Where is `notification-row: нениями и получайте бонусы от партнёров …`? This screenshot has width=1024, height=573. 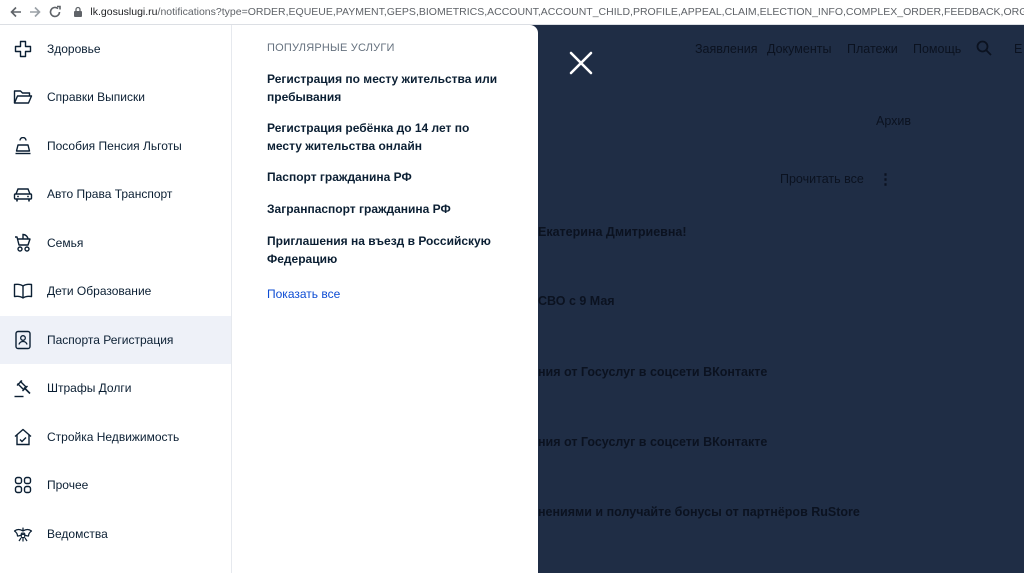
notification-row: нениями и получайте бонусы от партнёров … is located at coordinates (699, 512).